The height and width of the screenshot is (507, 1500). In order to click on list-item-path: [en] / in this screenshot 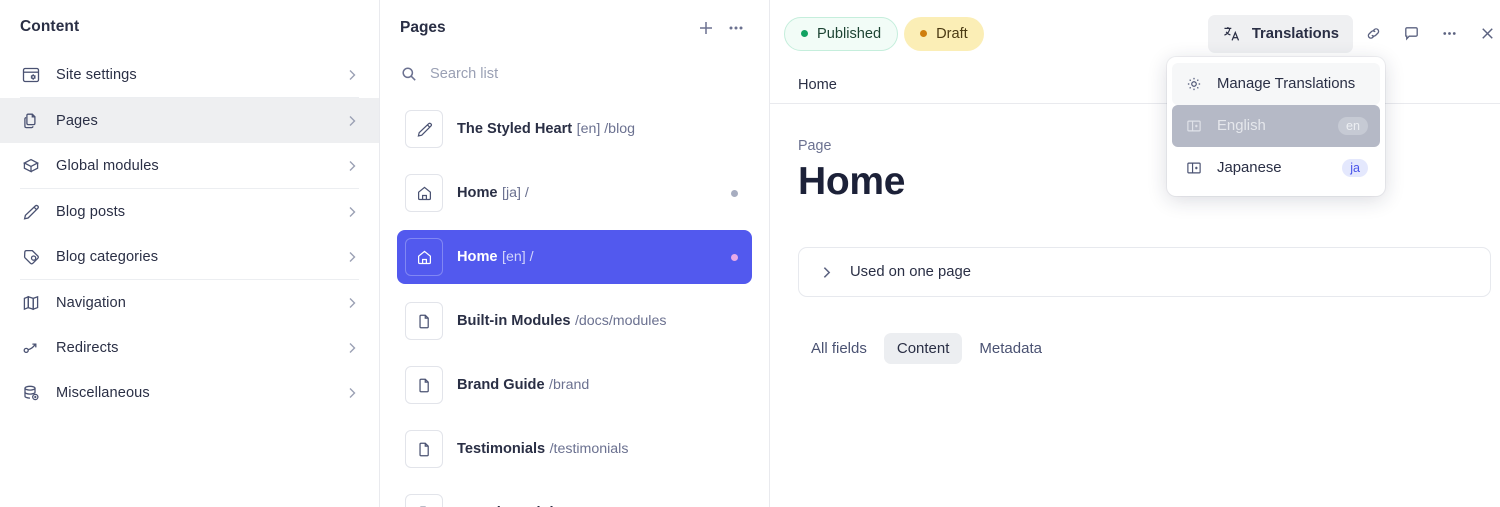, I will do `click(518, 256)`.